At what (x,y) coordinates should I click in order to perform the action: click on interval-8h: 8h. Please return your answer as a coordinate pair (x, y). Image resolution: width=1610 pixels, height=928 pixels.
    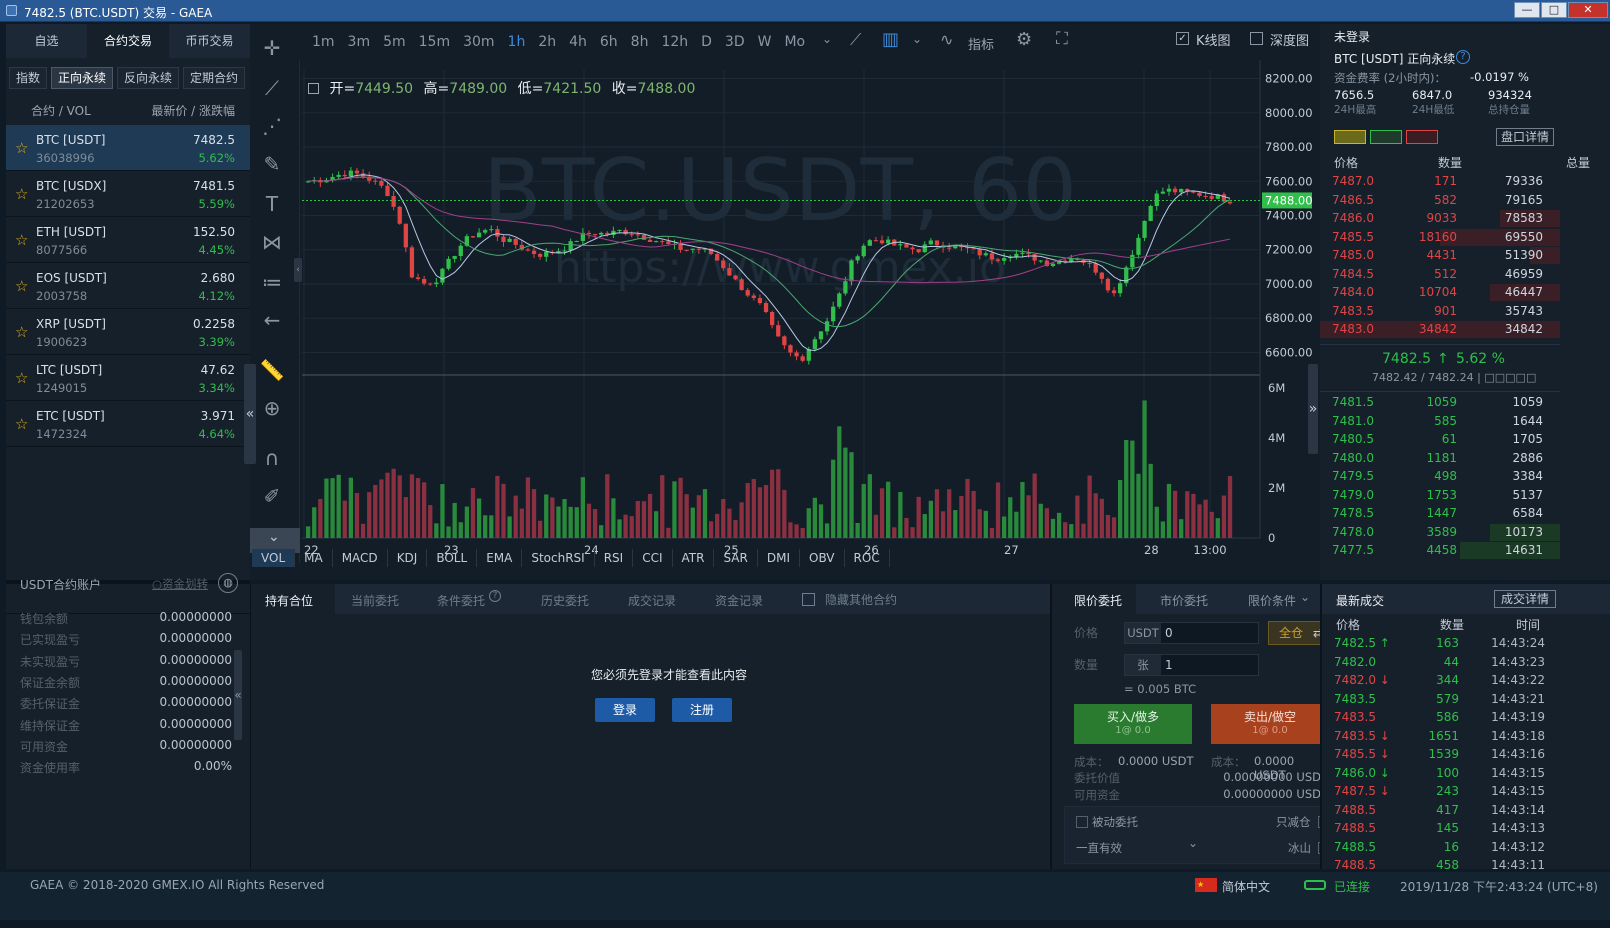
    Looking at the image, I should click on (640, 42).